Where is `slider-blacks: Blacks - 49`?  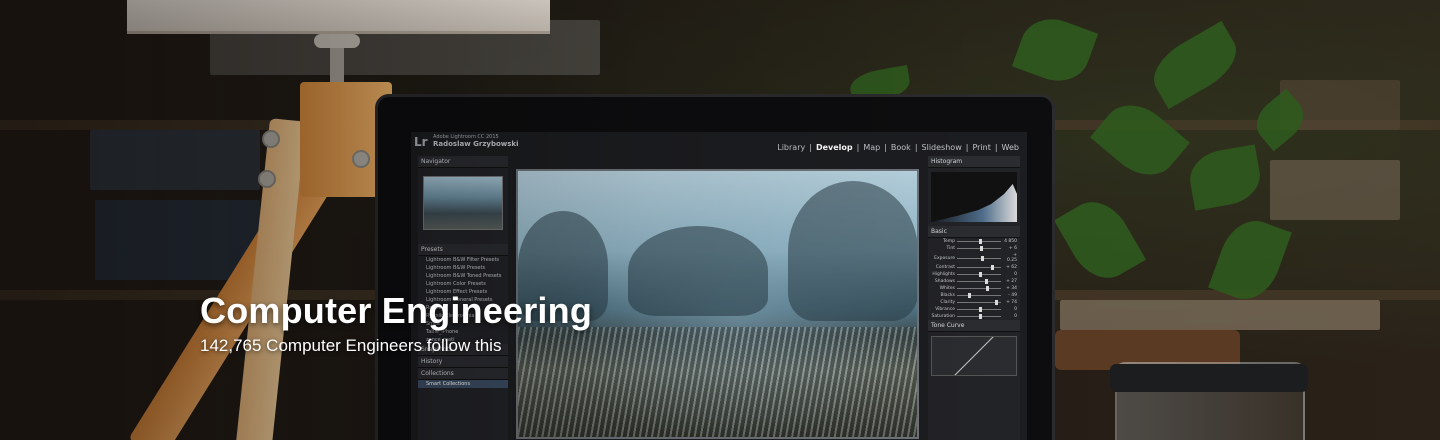
slider-blacks: Blacks - 49 is located at coordinates (974, 295).